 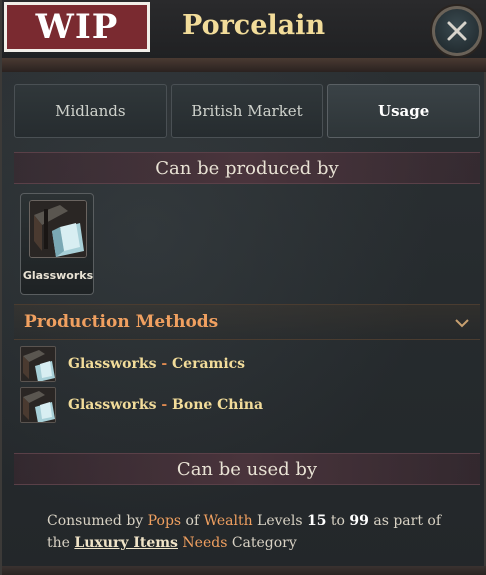 What do you see at coordinates (254, 25) in the screenshot?
I see `page-title: Porcelain` at bounding box center [254, 25].